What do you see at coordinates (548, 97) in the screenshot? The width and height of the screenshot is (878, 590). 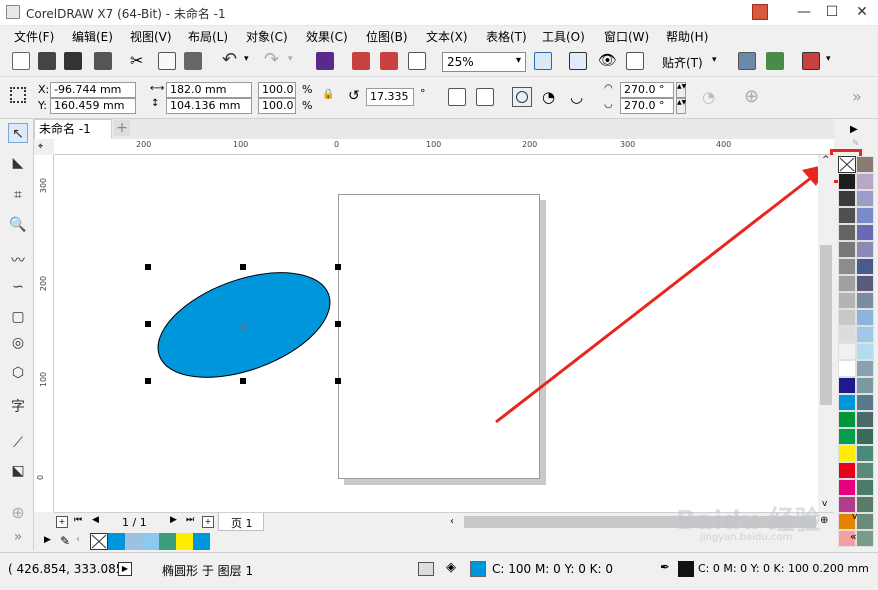 I see `pie-mode-icon: ◔` at bounding box center [548, 97].